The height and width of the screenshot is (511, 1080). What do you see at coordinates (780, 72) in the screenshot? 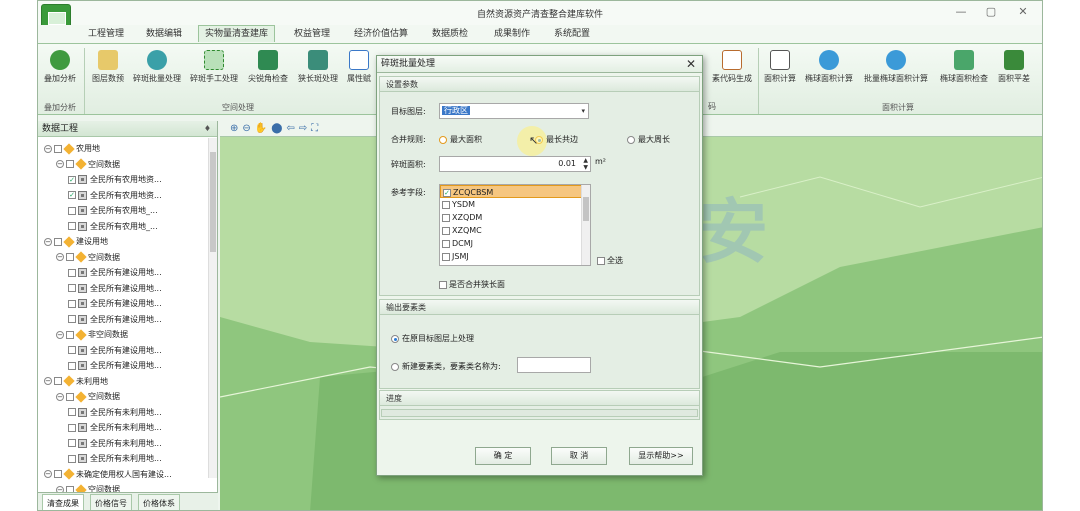
I see `area-calc-button: 面积计算` at bounding box center [780, 72].